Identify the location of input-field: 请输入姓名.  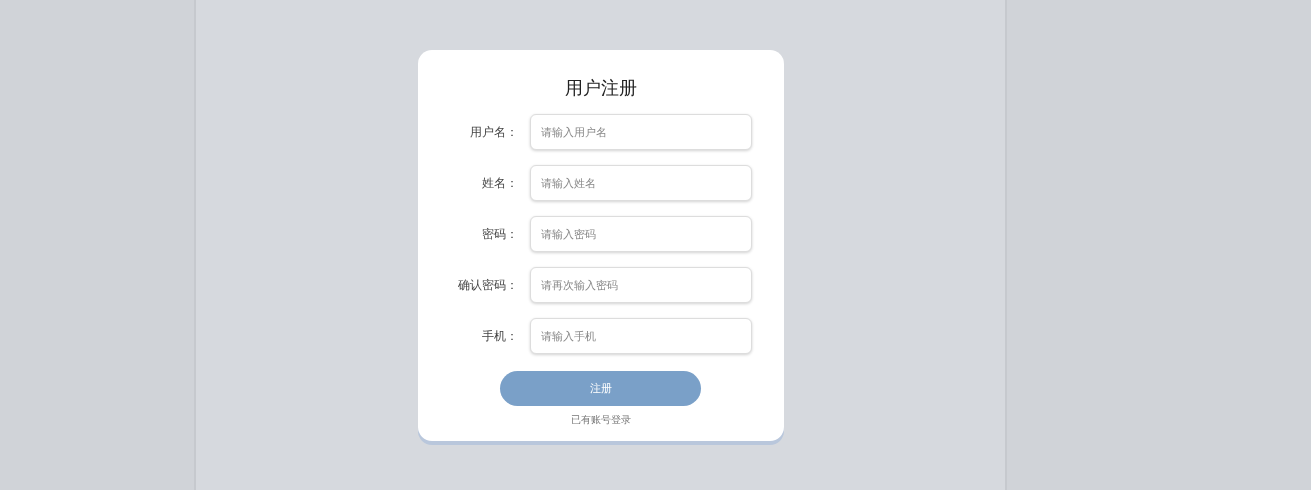
(640, 183).